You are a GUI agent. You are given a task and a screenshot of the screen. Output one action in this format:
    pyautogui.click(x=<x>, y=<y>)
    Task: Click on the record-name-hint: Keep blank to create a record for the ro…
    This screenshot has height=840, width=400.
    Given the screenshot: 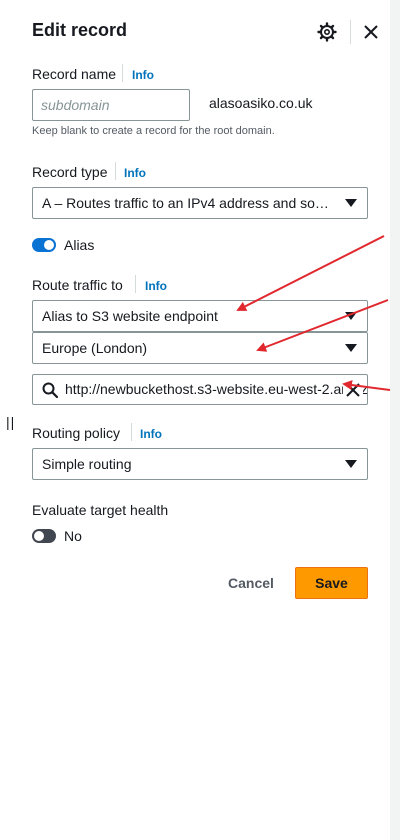 What is the action you would take?
    pyautogui.click(x=153, y=131)
    